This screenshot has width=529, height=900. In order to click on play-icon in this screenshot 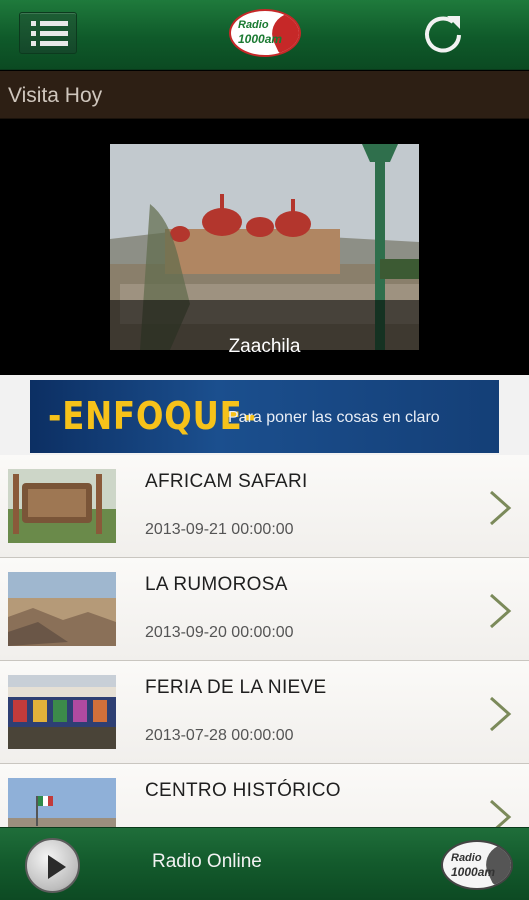, I will do `click(57, 867)`.